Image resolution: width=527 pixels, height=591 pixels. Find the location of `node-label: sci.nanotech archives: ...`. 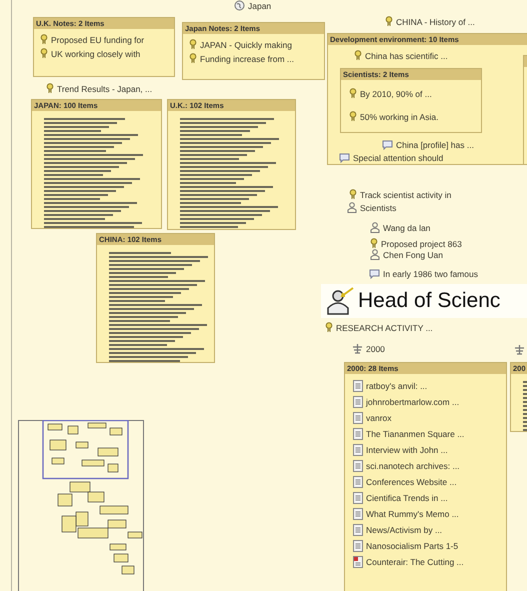

node-label: sci.nanotech archives: ... is located at coordinates (413, 466).